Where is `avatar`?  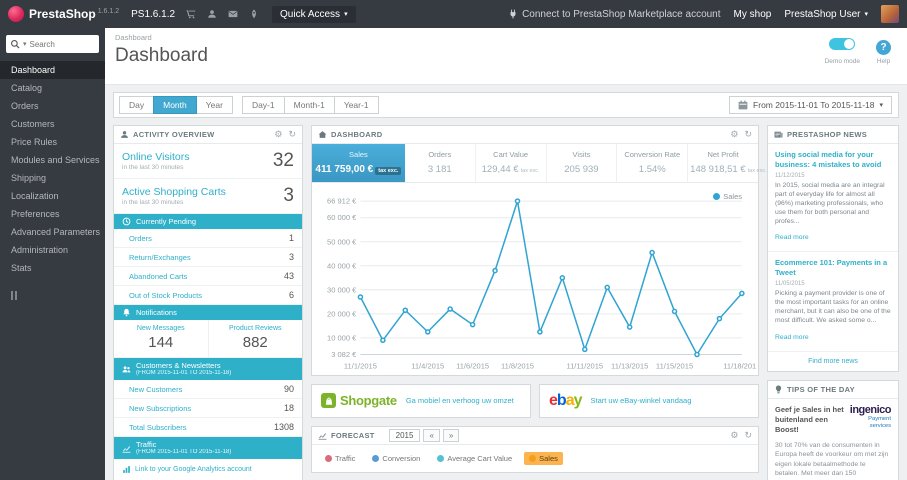 avatar is located at coordinates (890, 14).